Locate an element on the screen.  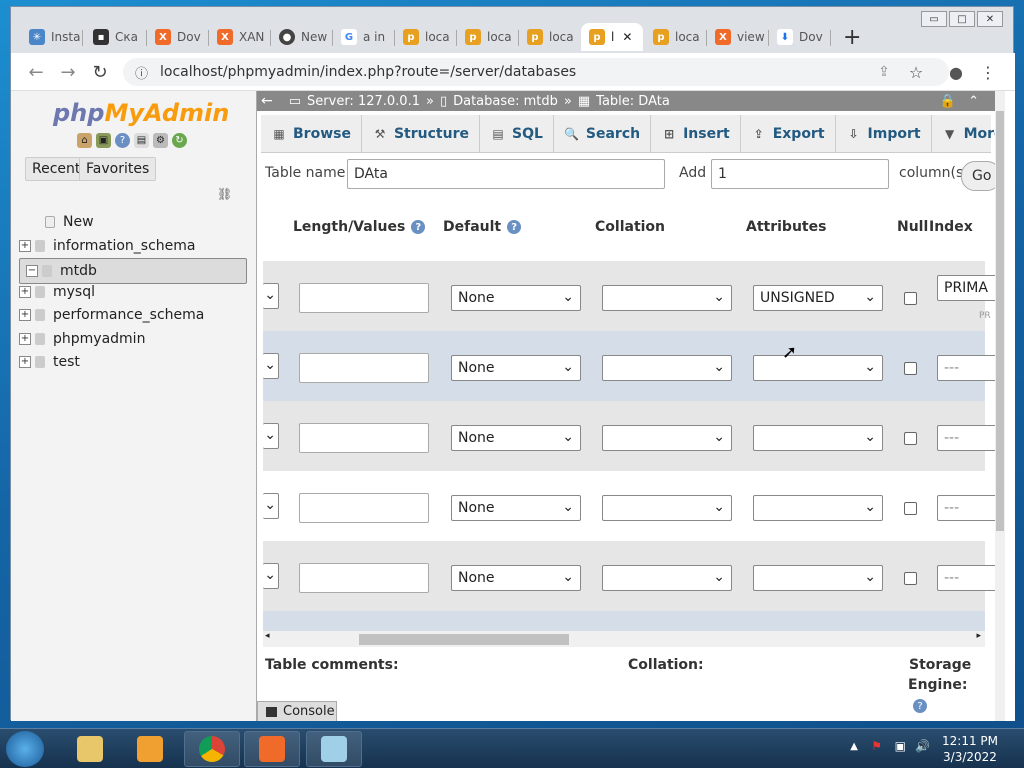
scroll-left-icon: ◂ is located at coordinates (267, 636).